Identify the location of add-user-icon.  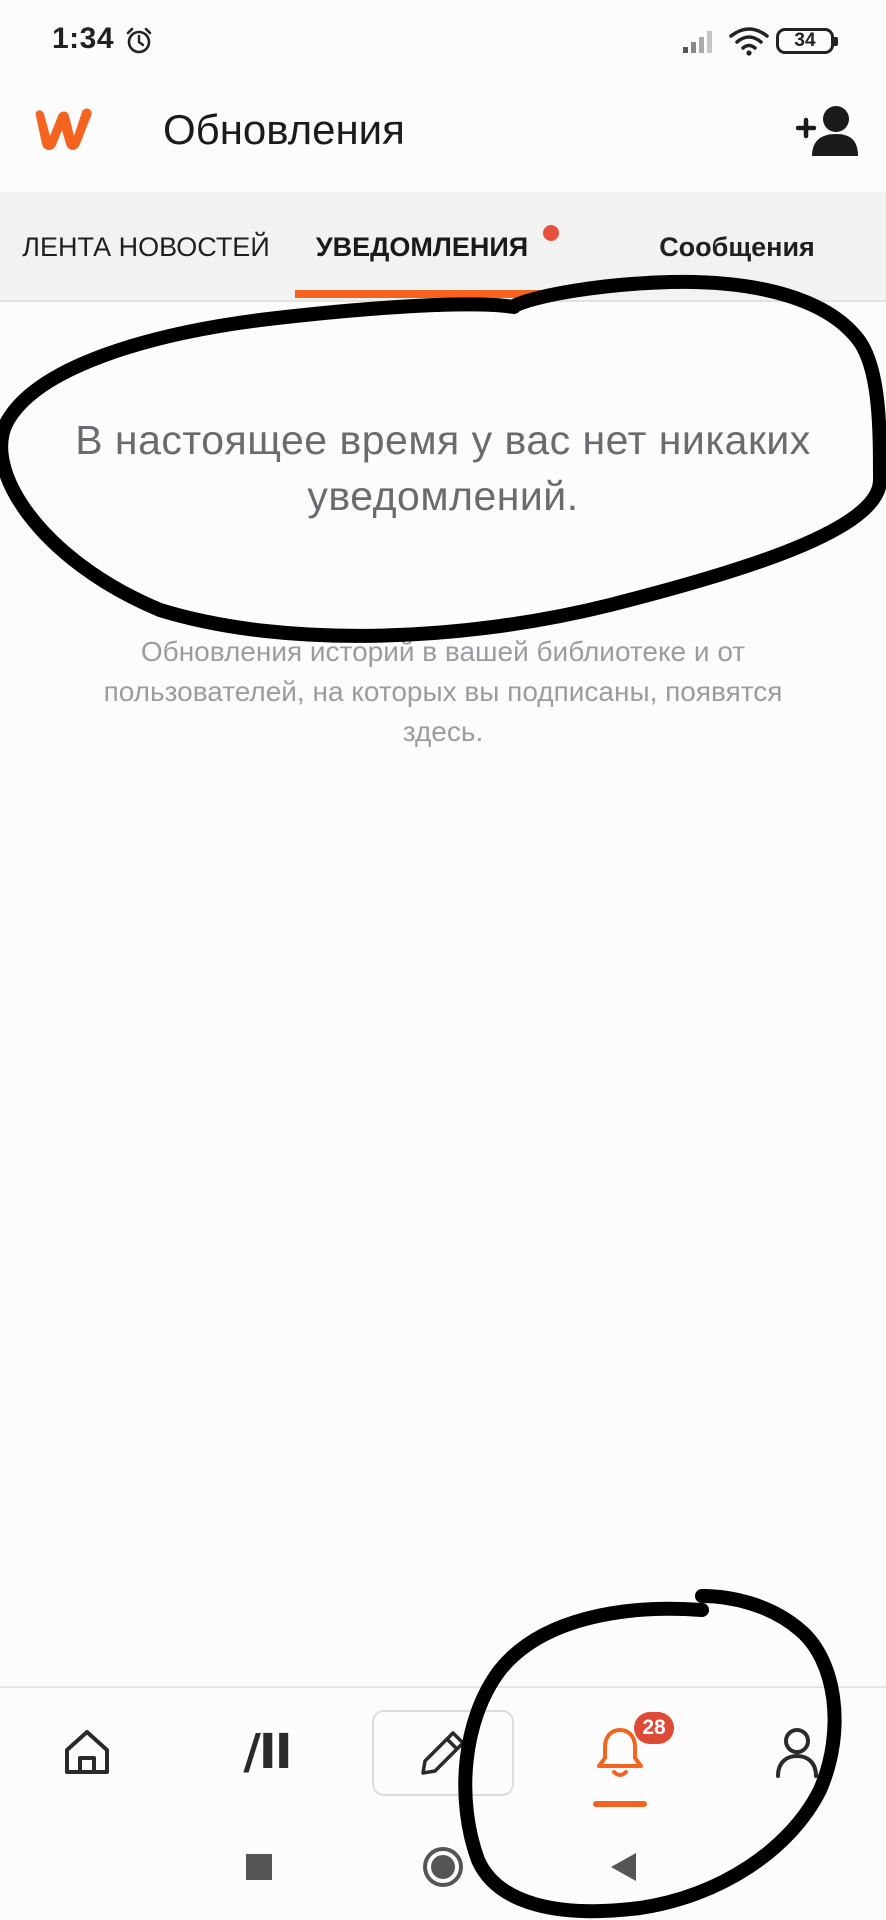
(827, 130).